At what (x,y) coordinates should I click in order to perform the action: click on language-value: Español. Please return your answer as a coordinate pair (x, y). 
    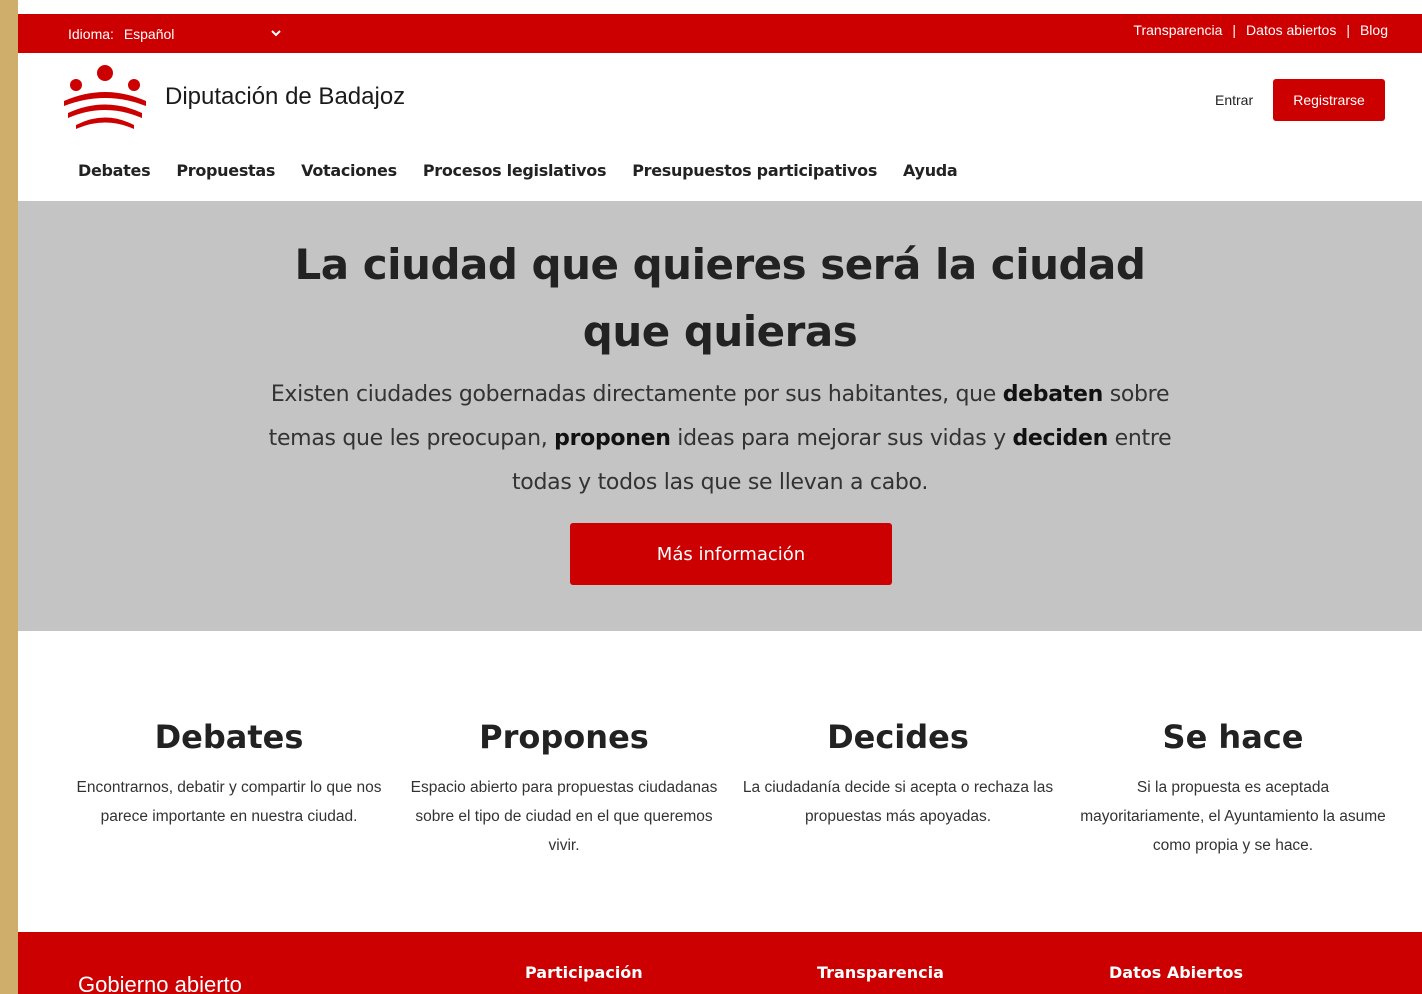
    Looking at the image, I should click on (149, 34).